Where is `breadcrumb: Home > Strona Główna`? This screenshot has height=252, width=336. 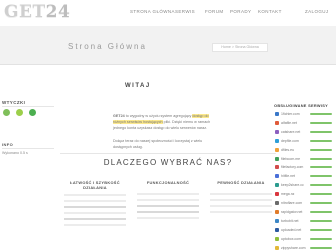
breadcrumb: Home > Strona Główna is located at coordinates (240, 47).